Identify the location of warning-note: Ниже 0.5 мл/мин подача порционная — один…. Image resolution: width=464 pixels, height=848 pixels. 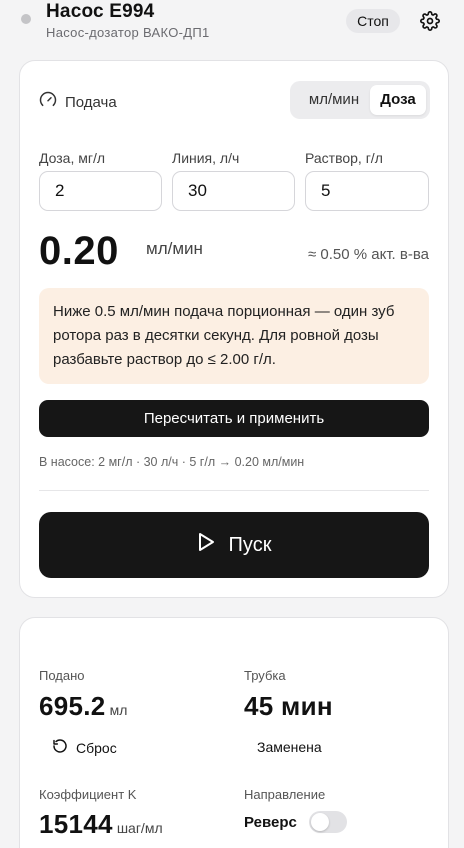
(234, 336).